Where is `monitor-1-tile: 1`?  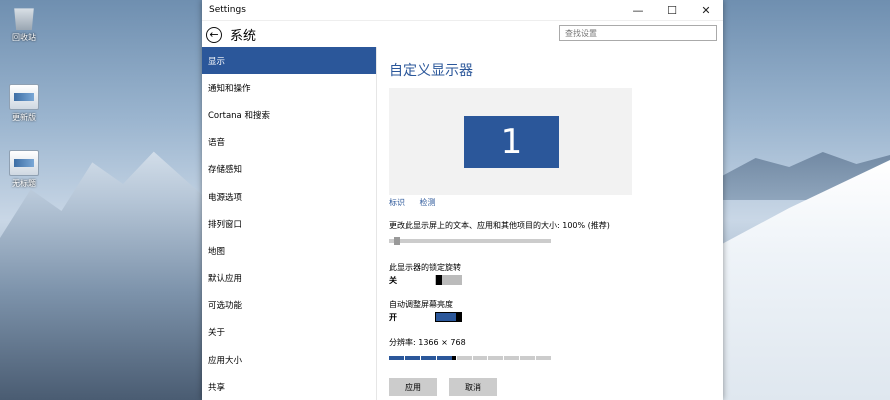 monitor-1-tile: 1 is located at coordinates (511, 142).